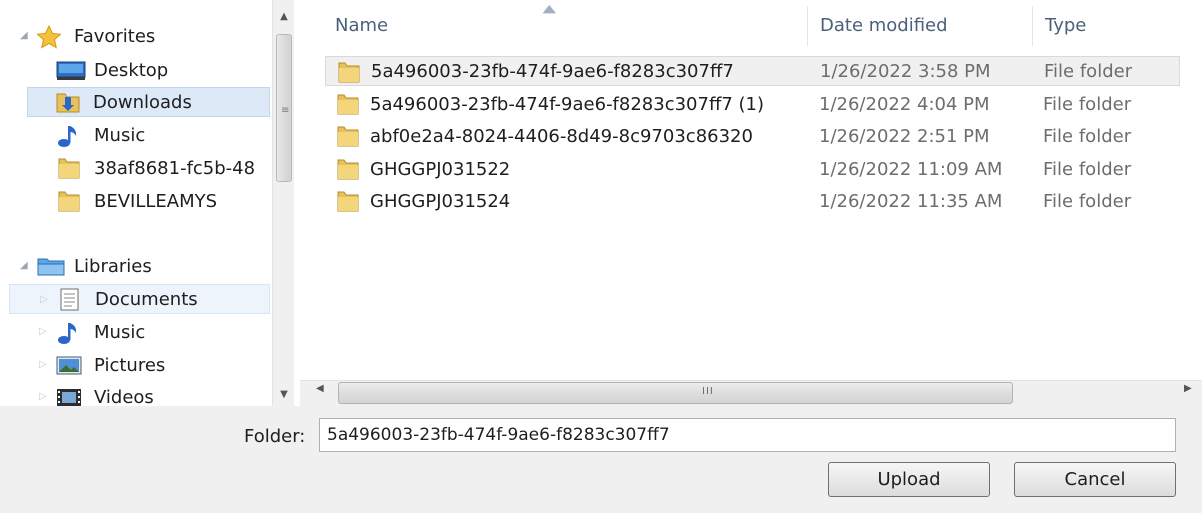 This screenshot has width=1202, height=513. I want to click on nav-item-label: 38af8681-fc5b-48, so click(175, 168).